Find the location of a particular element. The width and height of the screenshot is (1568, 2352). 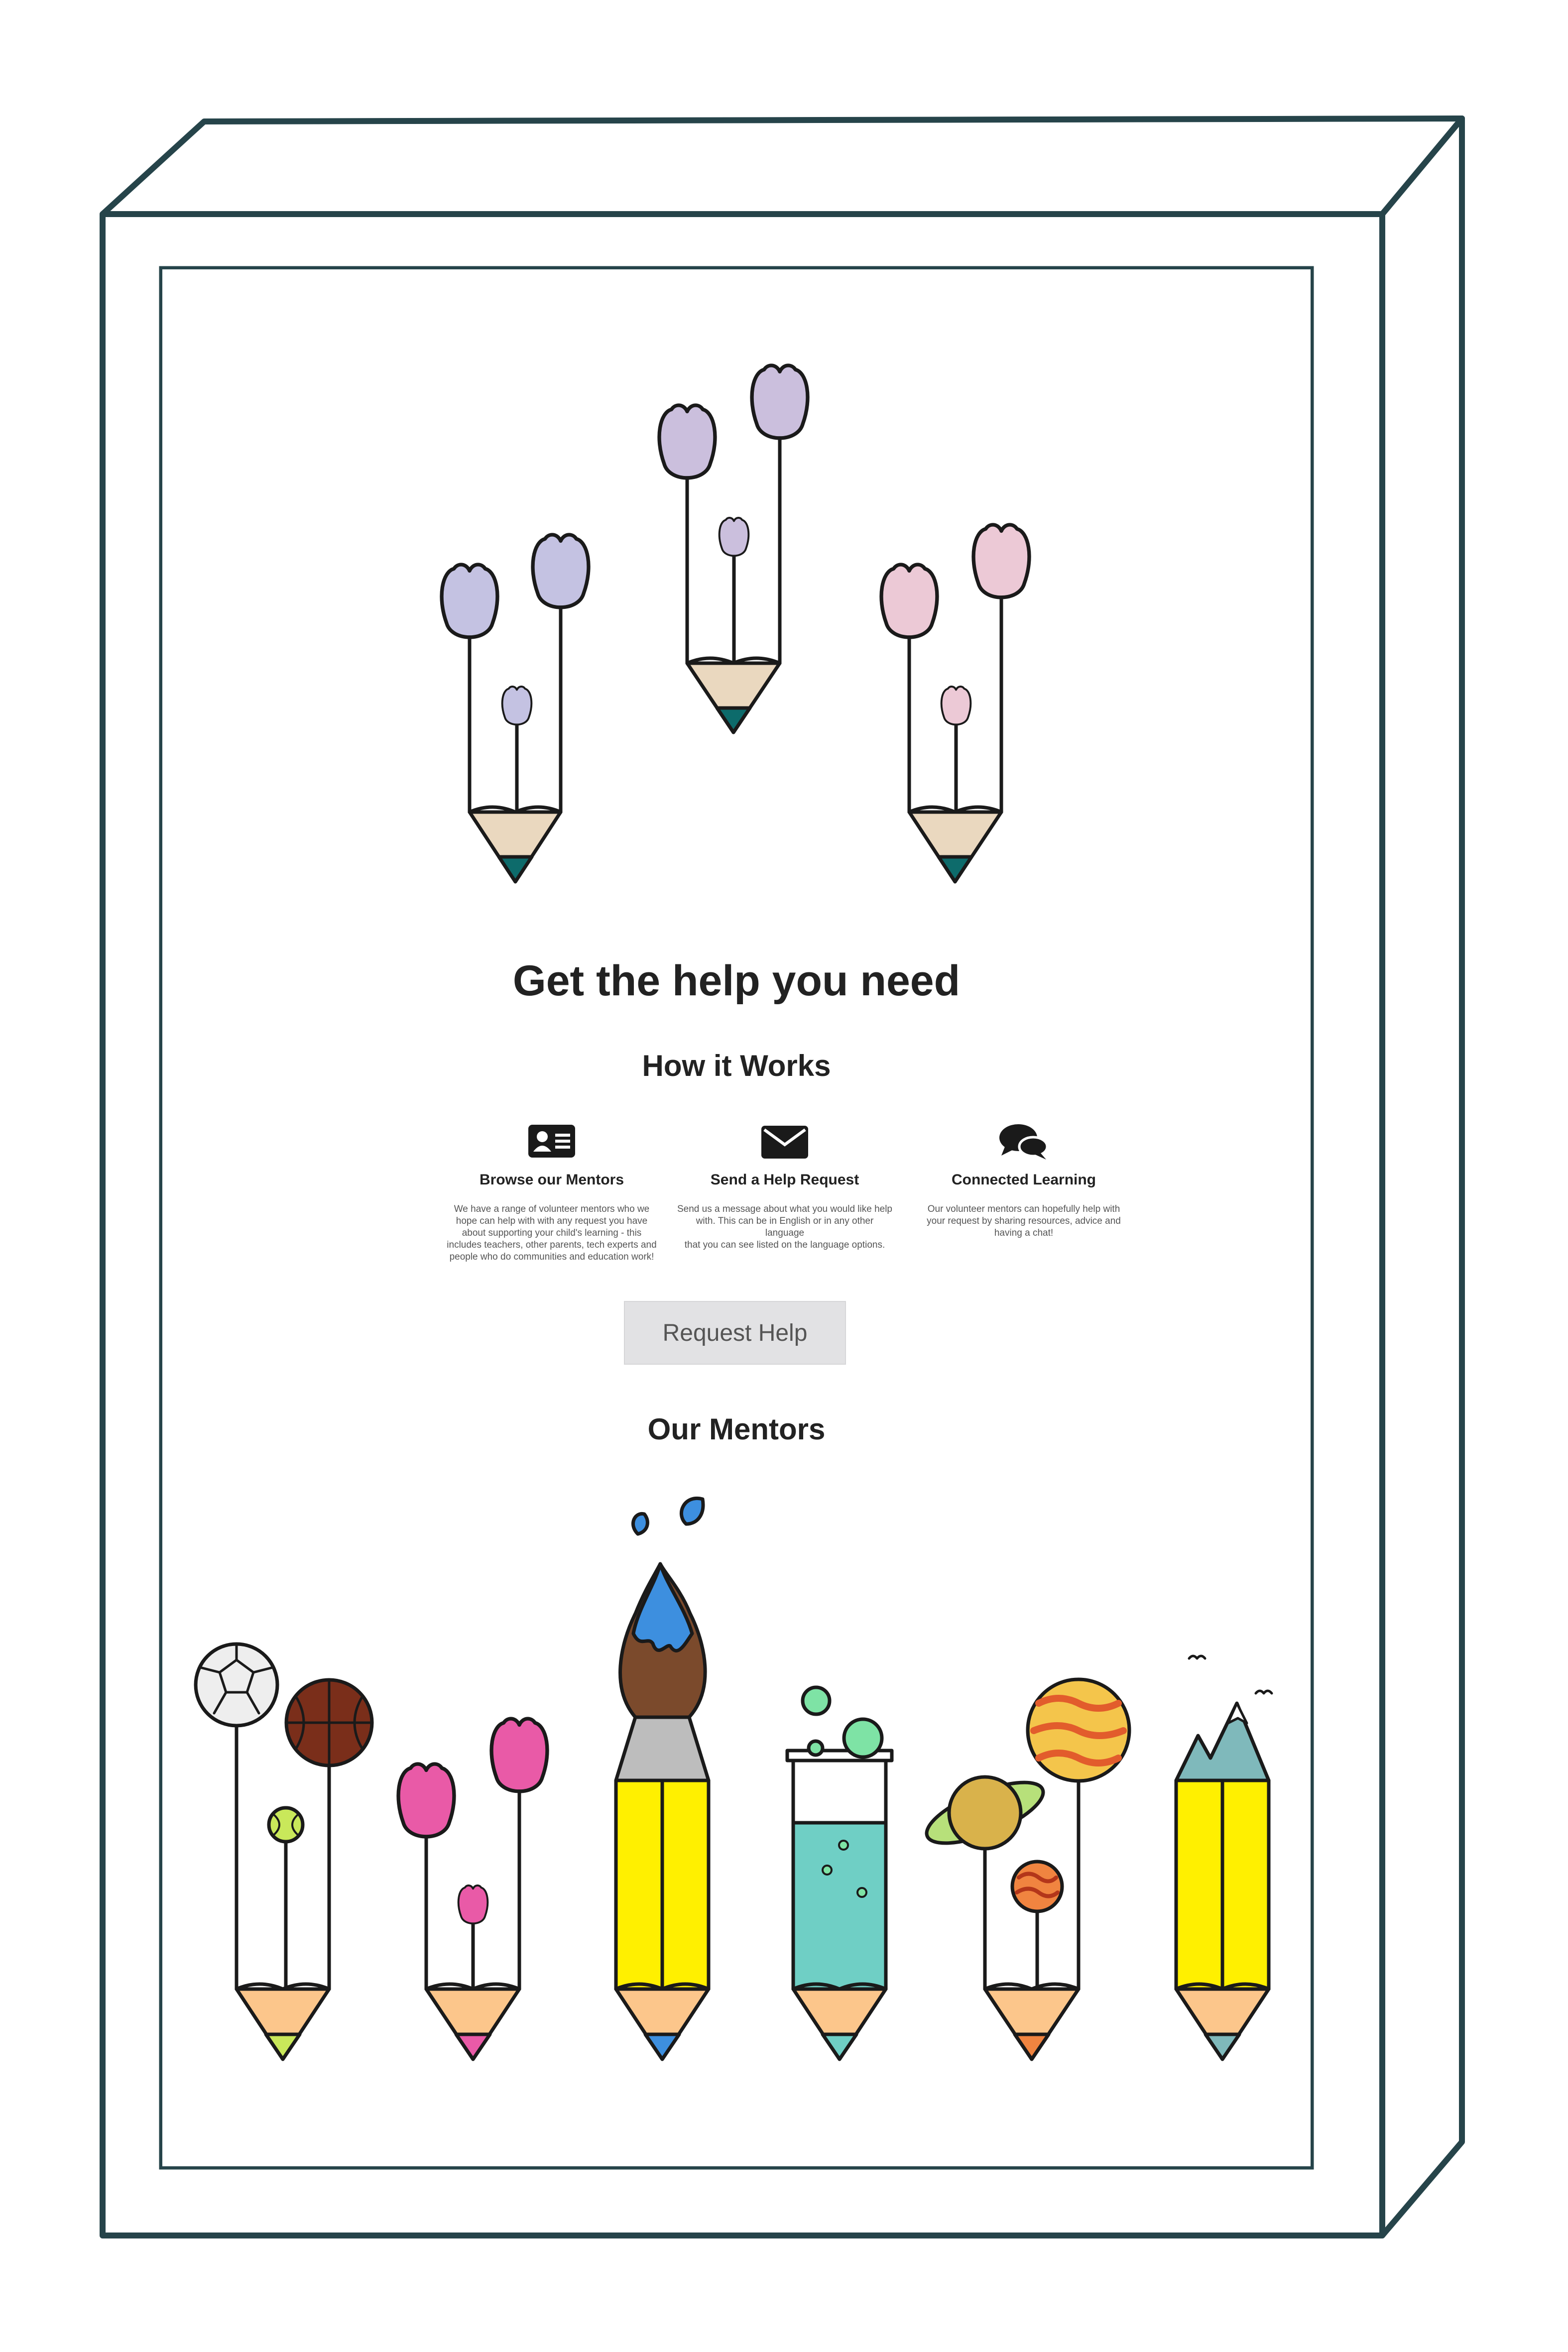

saturn-planet is located at coordinates (985, 1813).